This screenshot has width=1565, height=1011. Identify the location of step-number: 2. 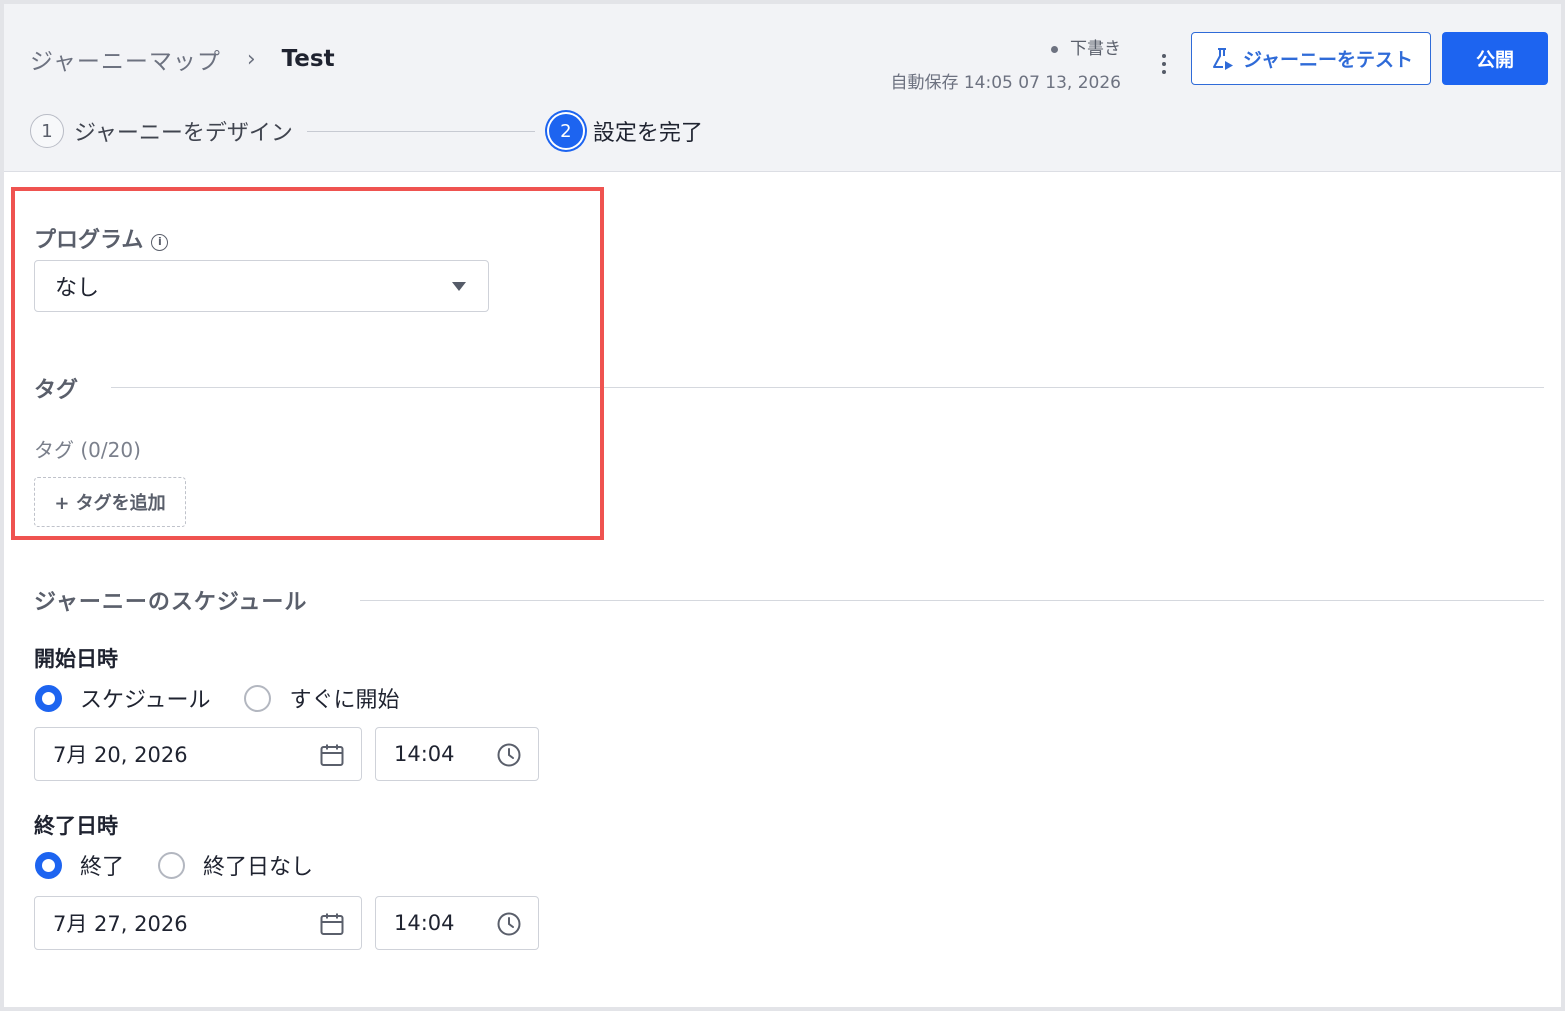
(565, 131).